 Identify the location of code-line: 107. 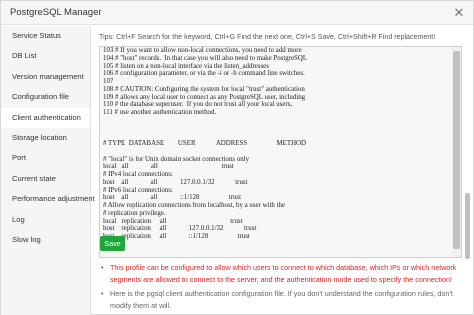
(108, 81).